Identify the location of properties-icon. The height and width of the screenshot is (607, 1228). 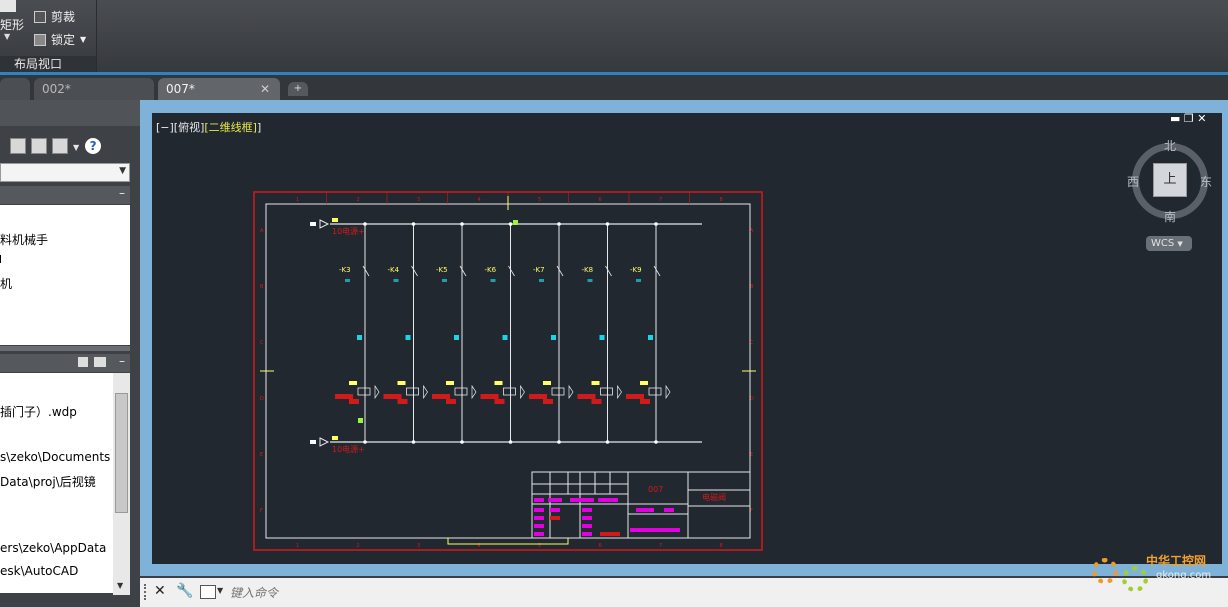
(39, 146).